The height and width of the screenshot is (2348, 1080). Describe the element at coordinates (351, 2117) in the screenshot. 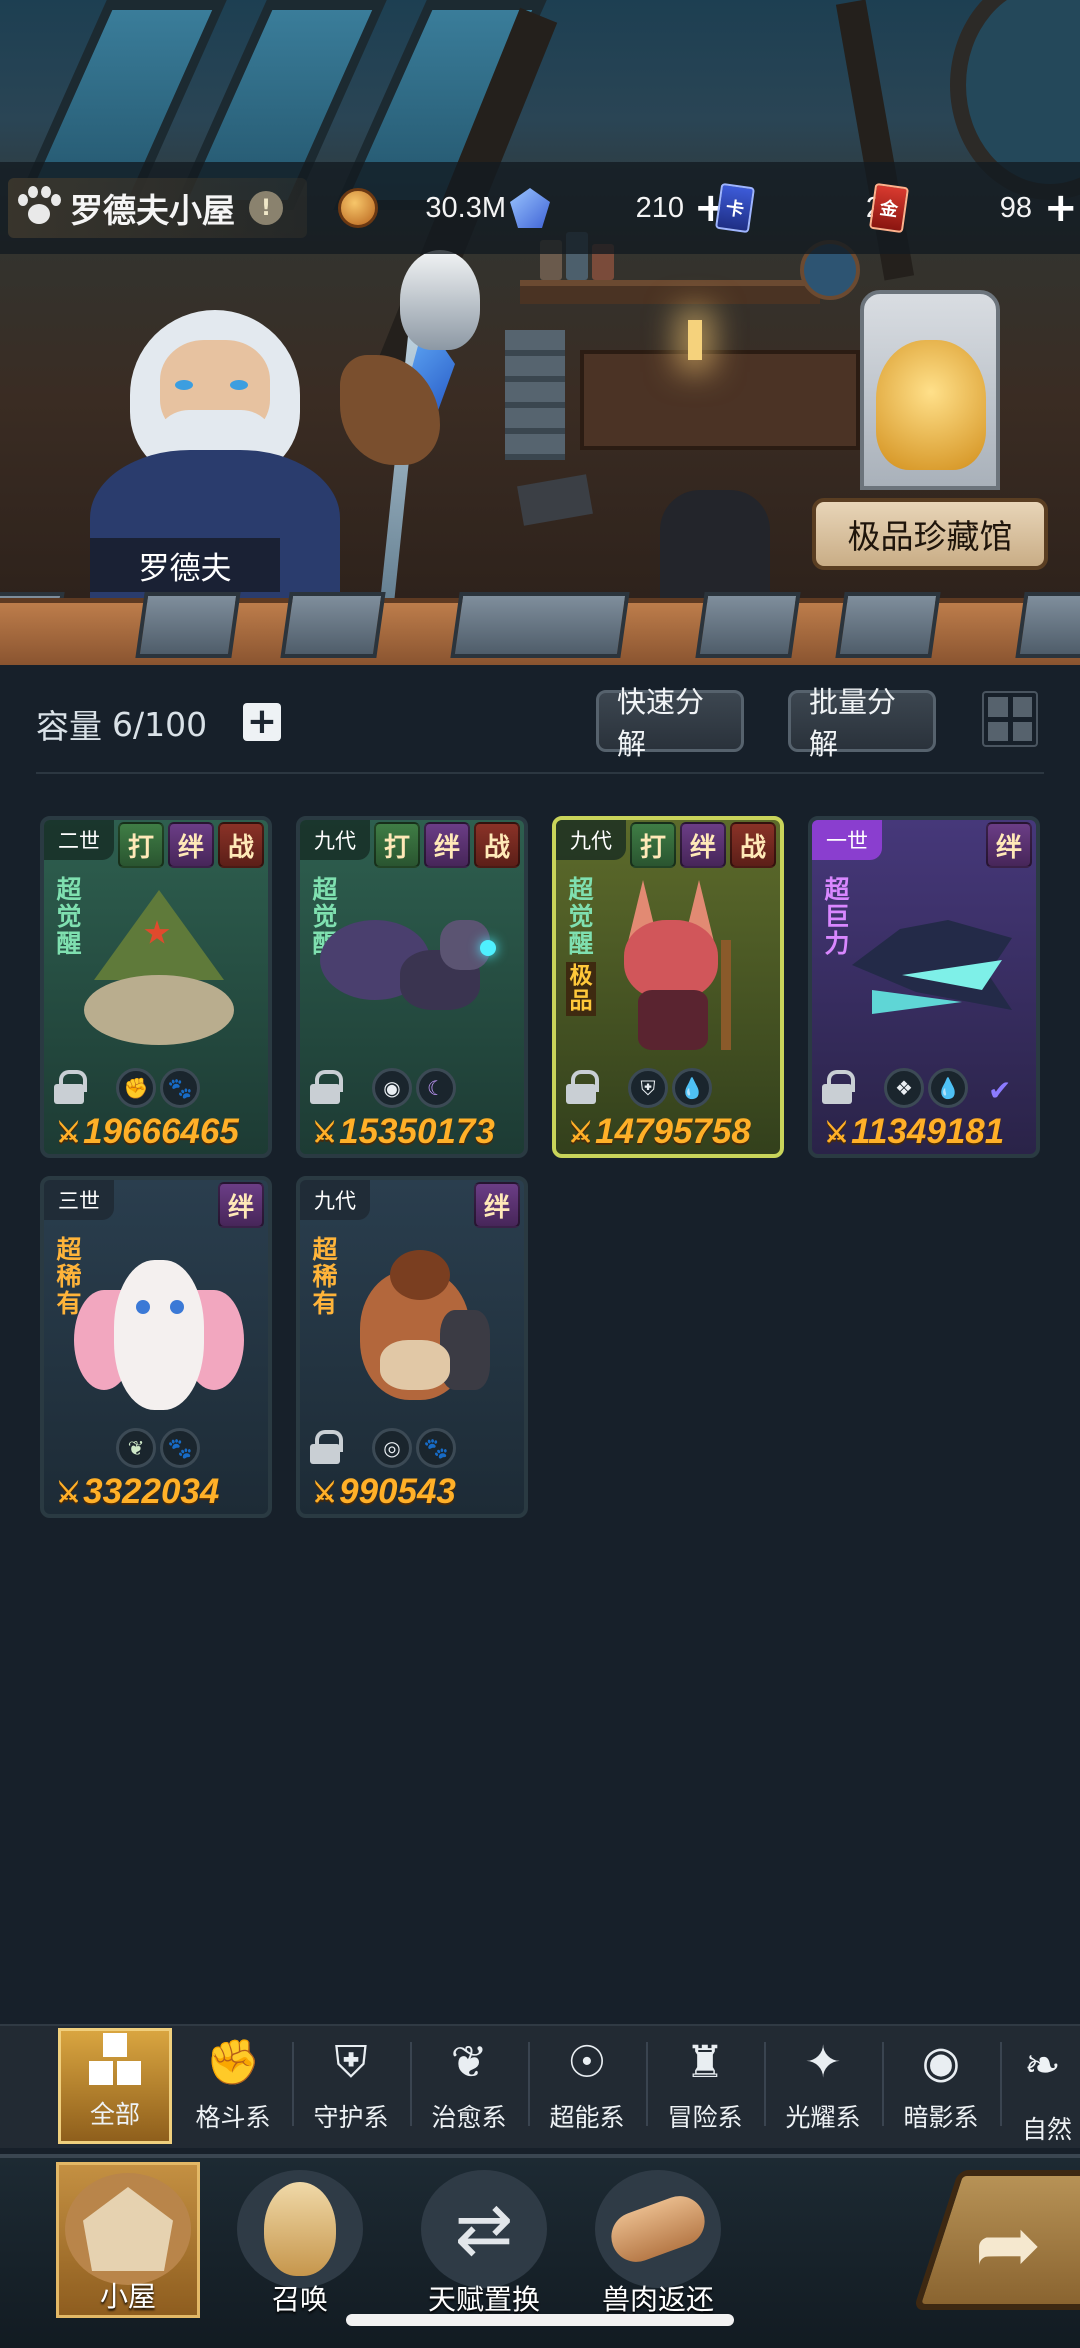

I see `filter-label: 守护系` at that location.